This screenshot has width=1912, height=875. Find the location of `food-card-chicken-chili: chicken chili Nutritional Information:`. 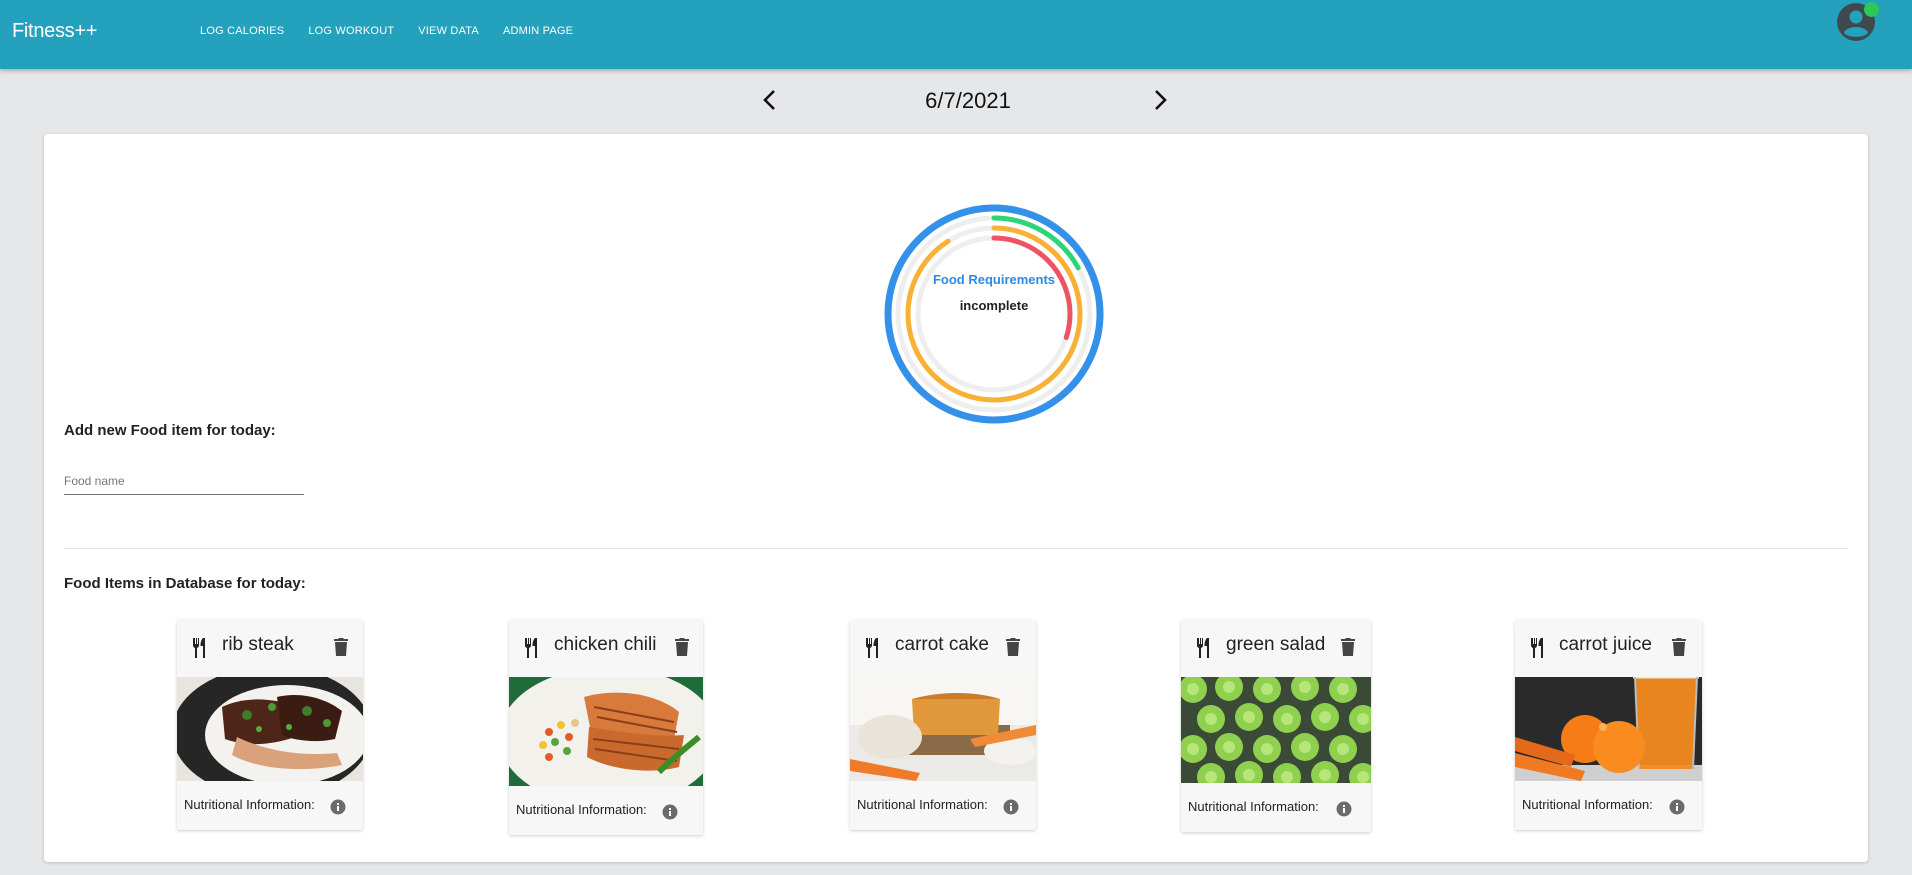

food-card-chicken-chili: chicken chili Nutritional Information: is located at coordinates (606, 727).